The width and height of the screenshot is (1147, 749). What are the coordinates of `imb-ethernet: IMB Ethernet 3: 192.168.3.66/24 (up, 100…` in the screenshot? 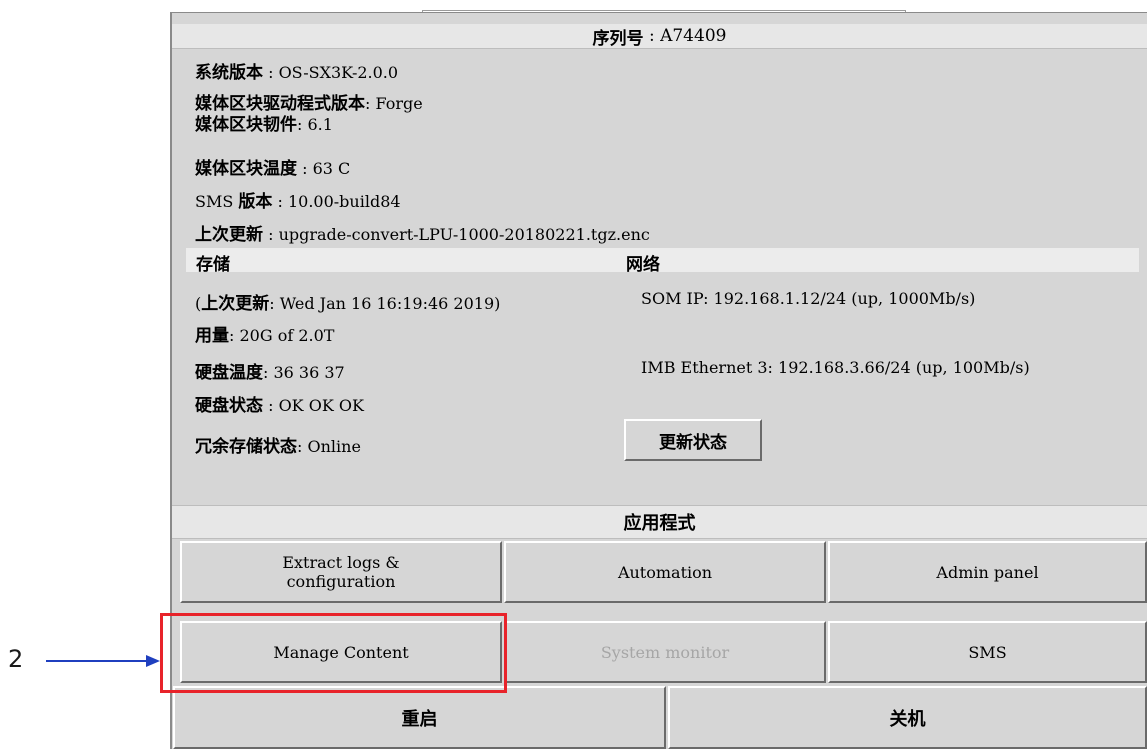 It's located at (835, 367).